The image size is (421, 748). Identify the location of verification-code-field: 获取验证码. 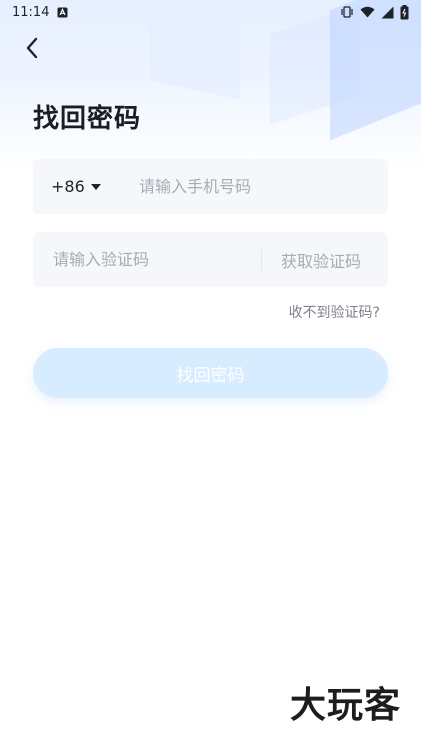
(210, 259).